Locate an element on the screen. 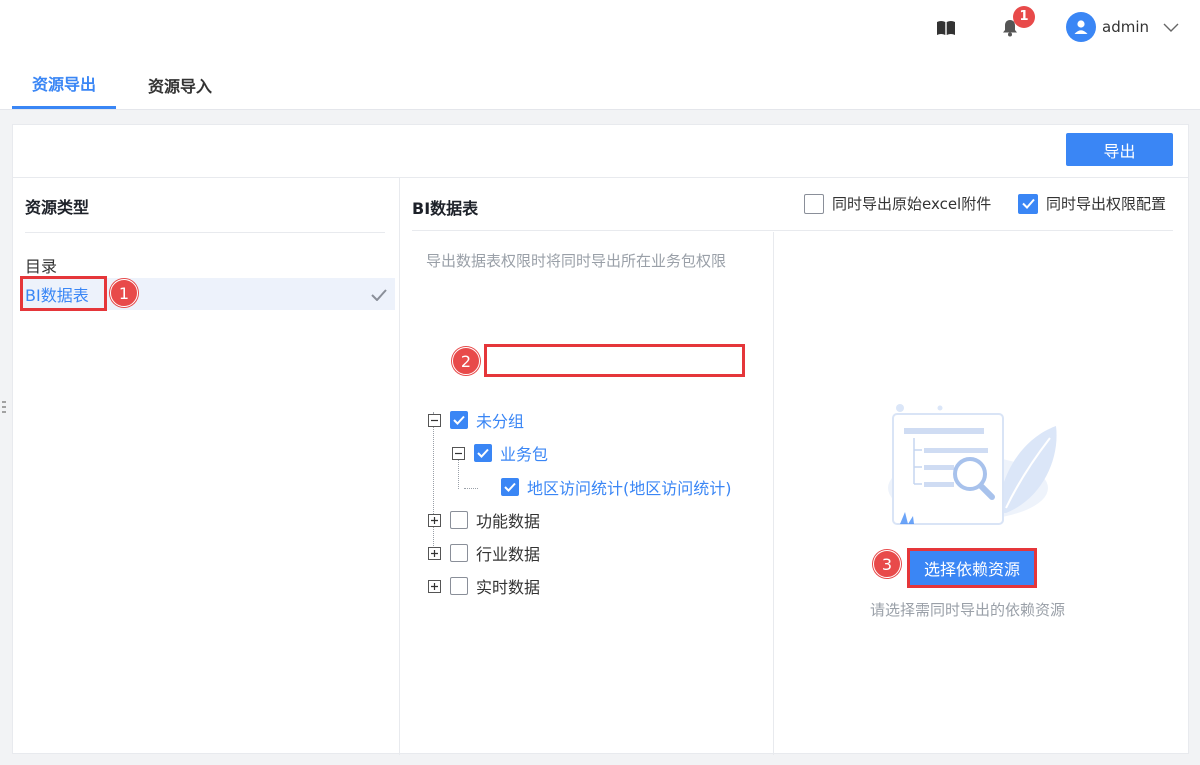 This screenshot has height=765, width=1200. annotation-step-1: 1 is located at coordinates (124, 293).